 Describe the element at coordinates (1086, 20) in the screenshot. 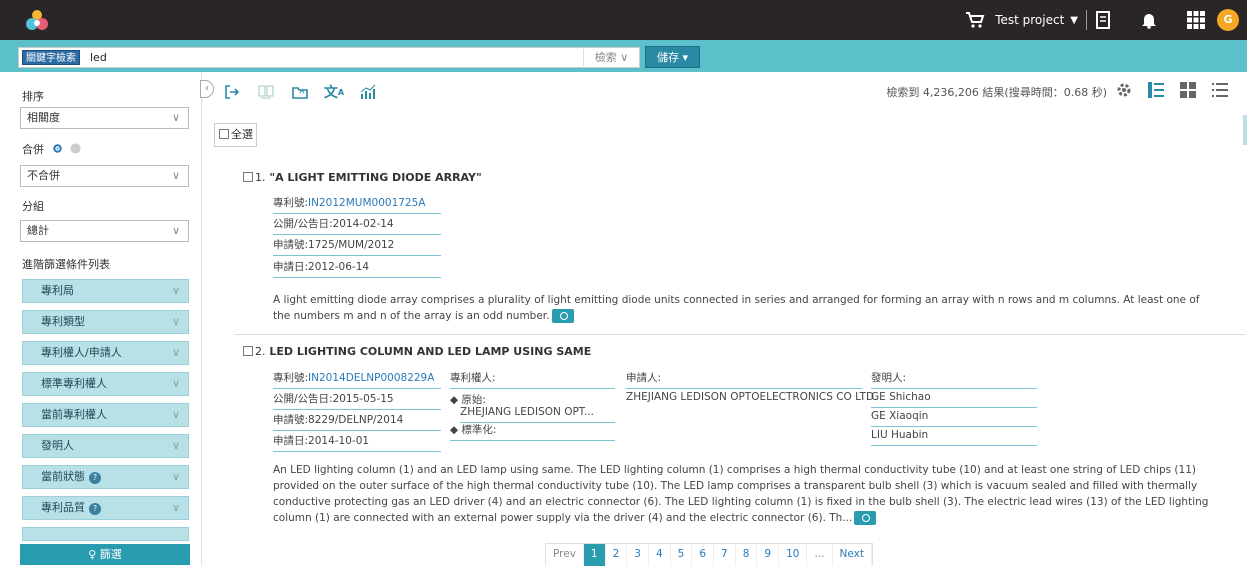

I see `divider` at that location.